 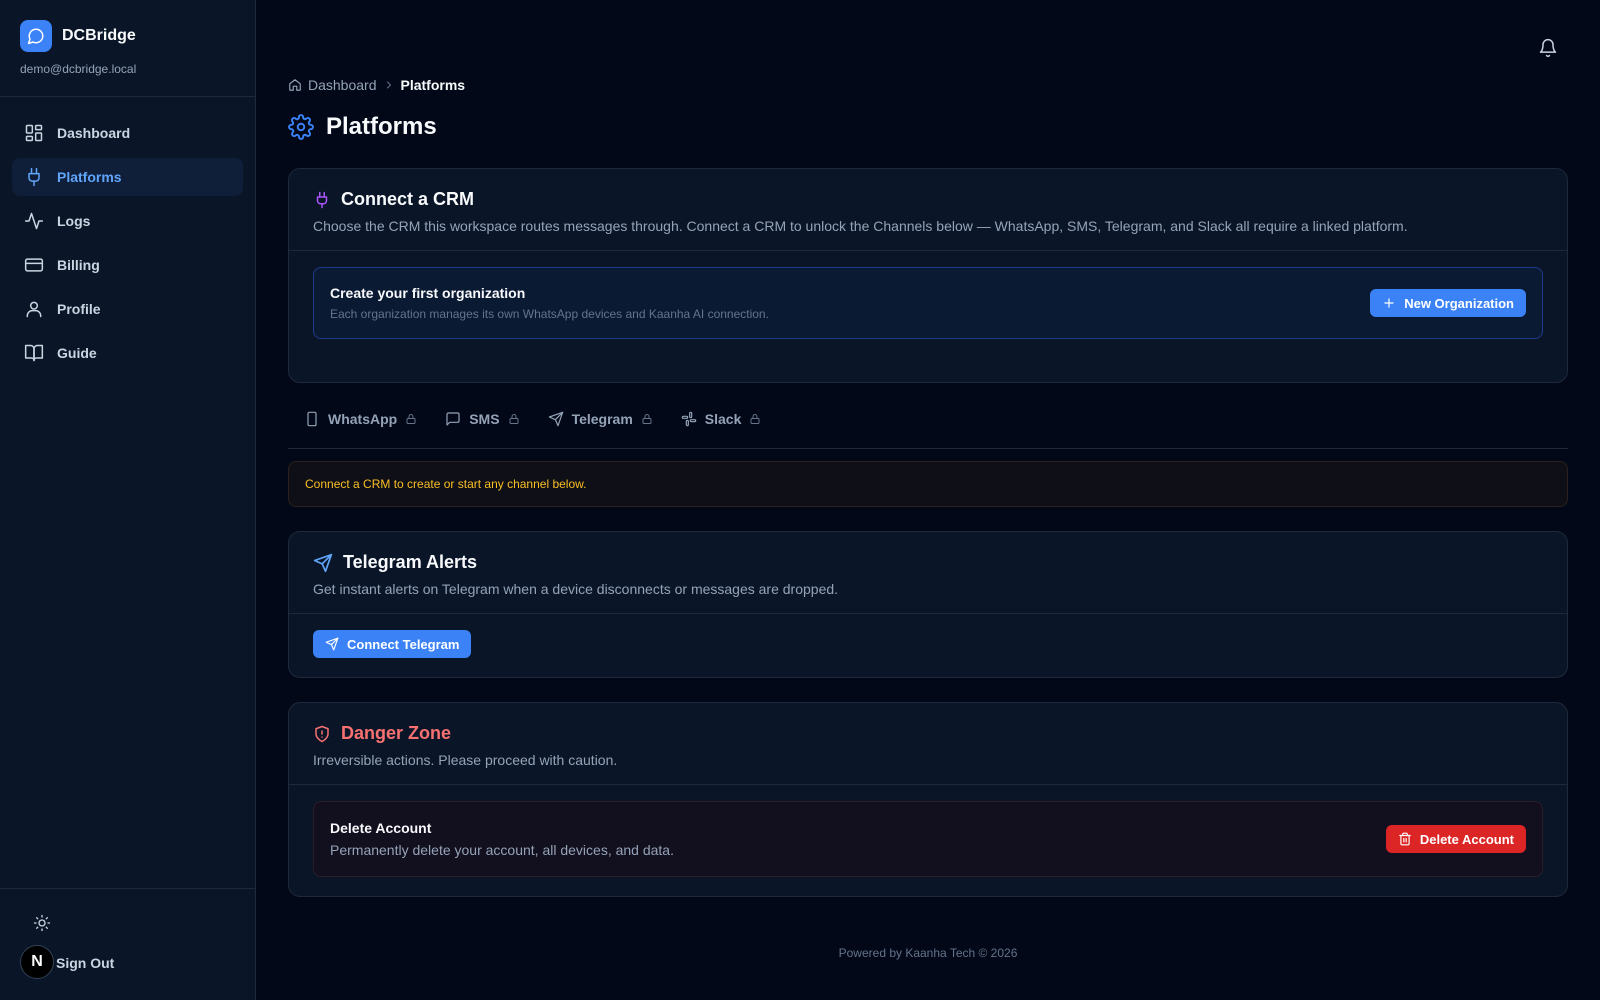 I want to click on sidebar-item-label: Logs, so click(x=74, y=221).